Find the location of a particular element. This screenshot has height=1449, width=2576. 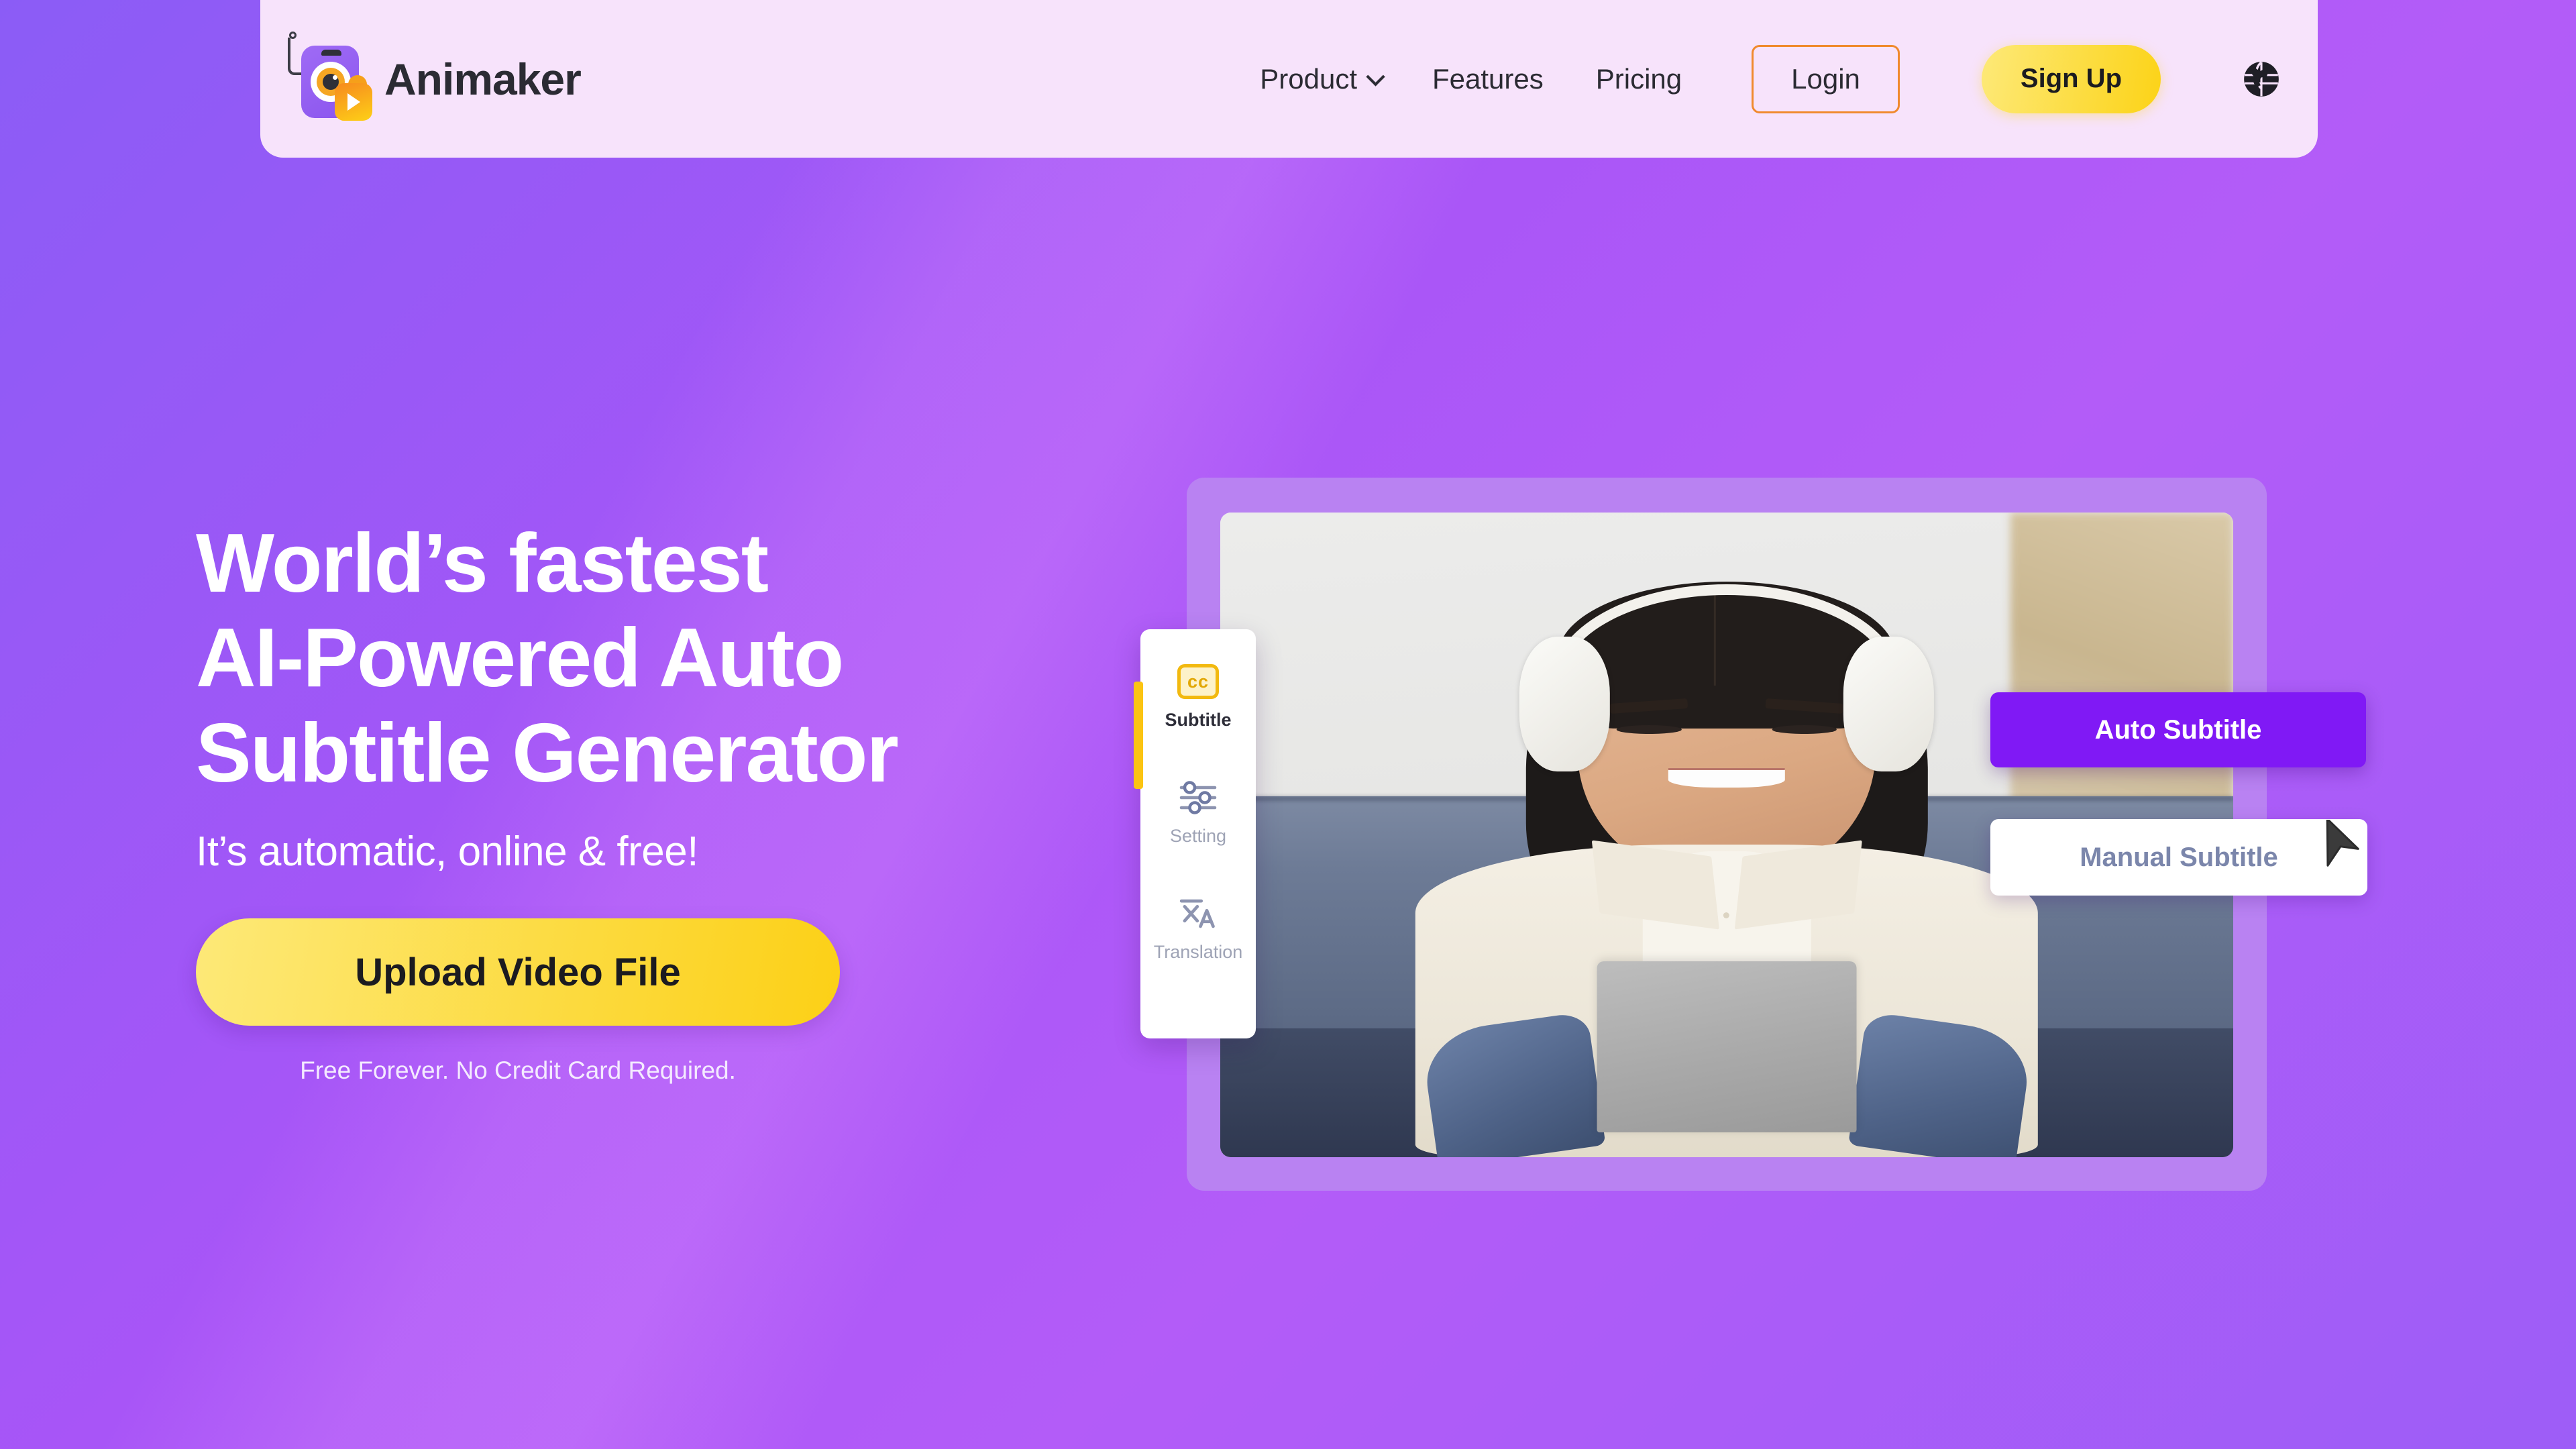

person-eye-left is located at coordinates (1649, 730).